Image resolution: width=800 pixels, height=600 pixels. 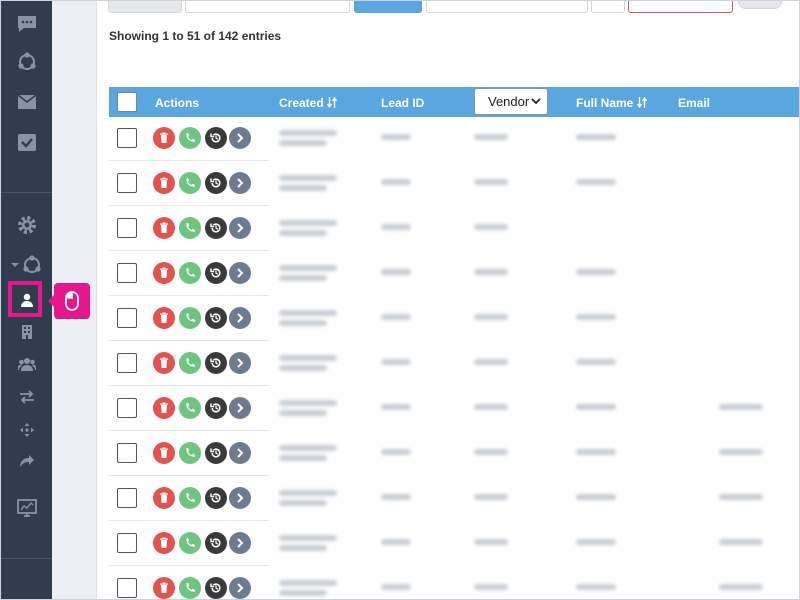 I want to click on search-input, so click(x=507, y=7).